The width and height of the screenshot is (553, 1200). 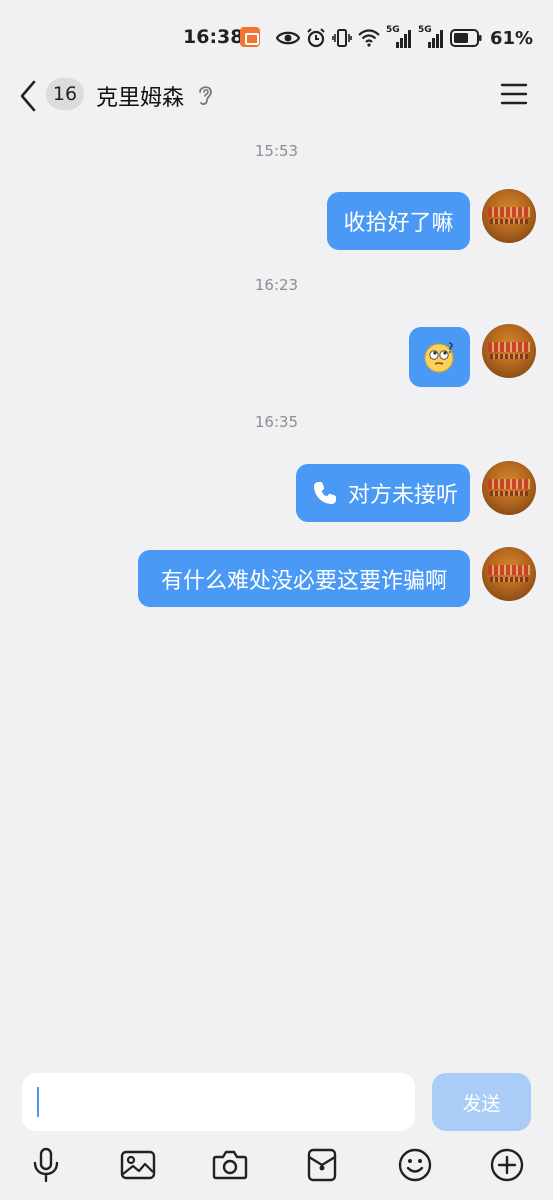 I want to click on red-packet-button, so click(x=322, y=1165).